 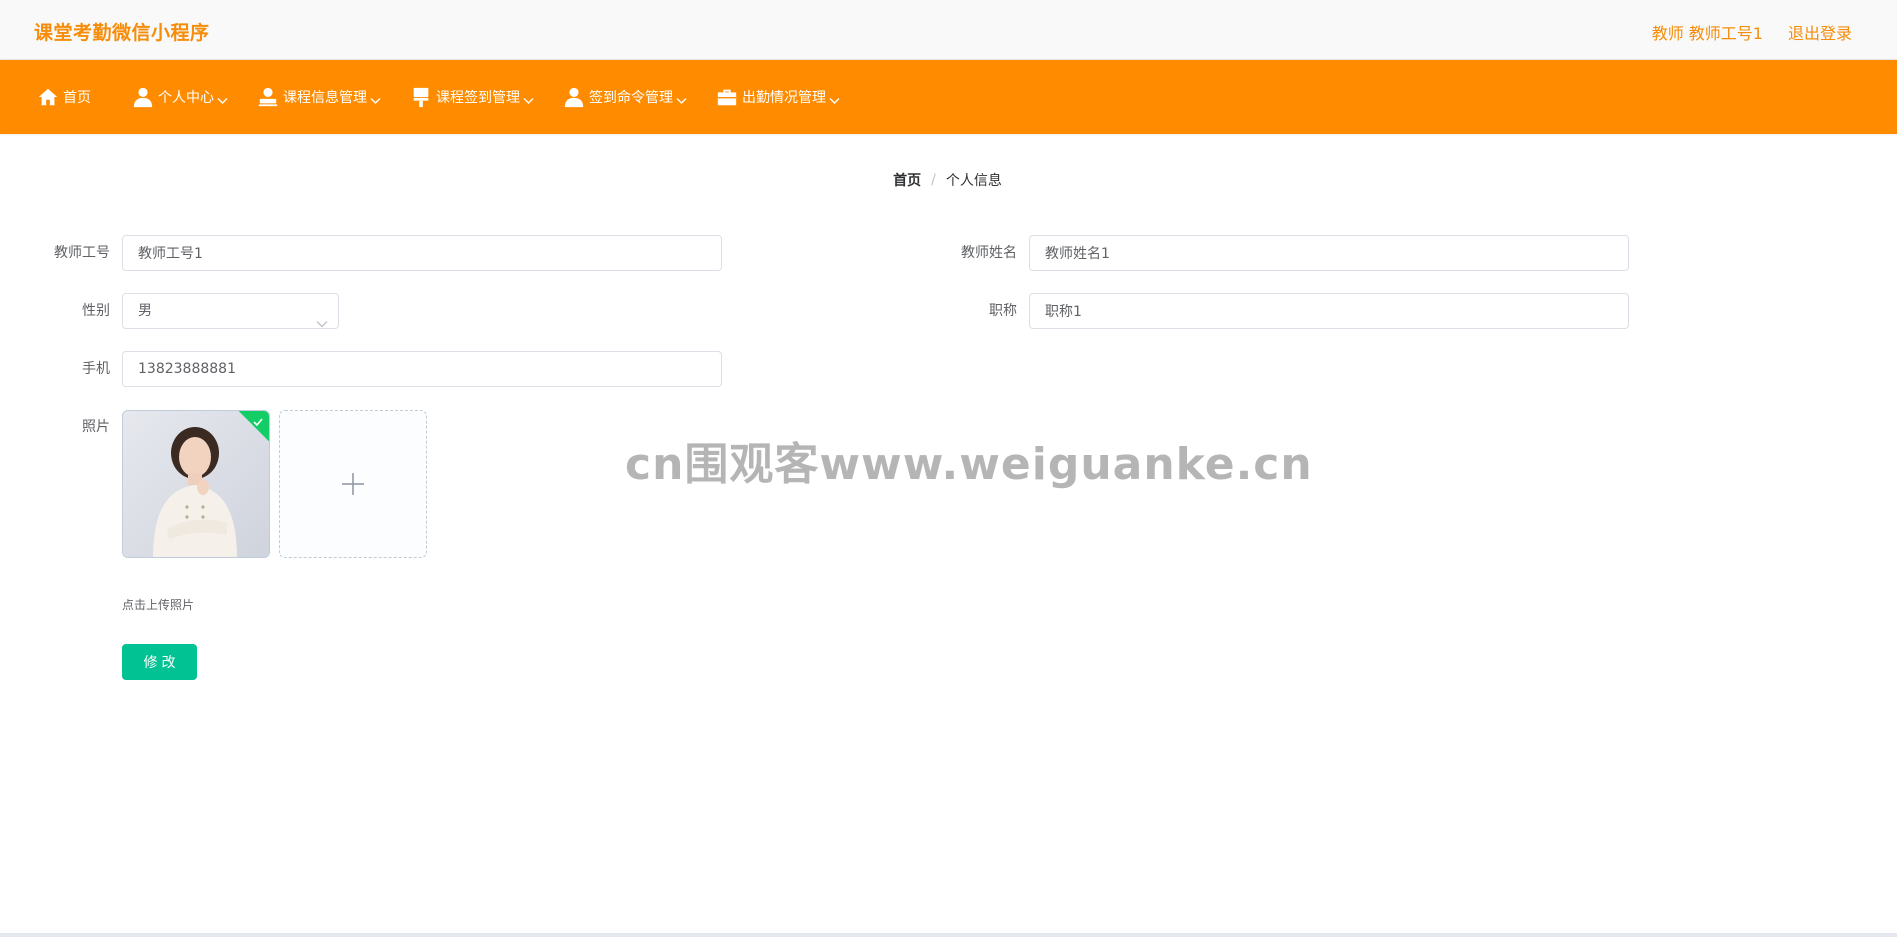 I want to click on gender-select-value: 男, so click(x=145, y=311).